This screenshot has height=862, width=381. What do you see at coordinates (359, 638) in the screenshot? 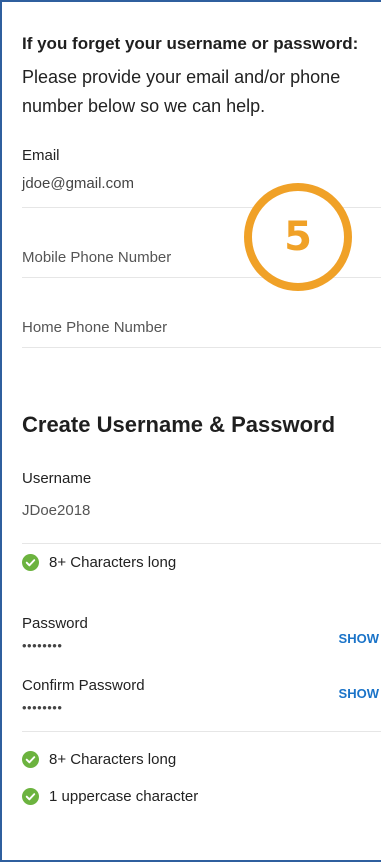
I see `show-password-button: SHOW` at bounding box center [359, 638].